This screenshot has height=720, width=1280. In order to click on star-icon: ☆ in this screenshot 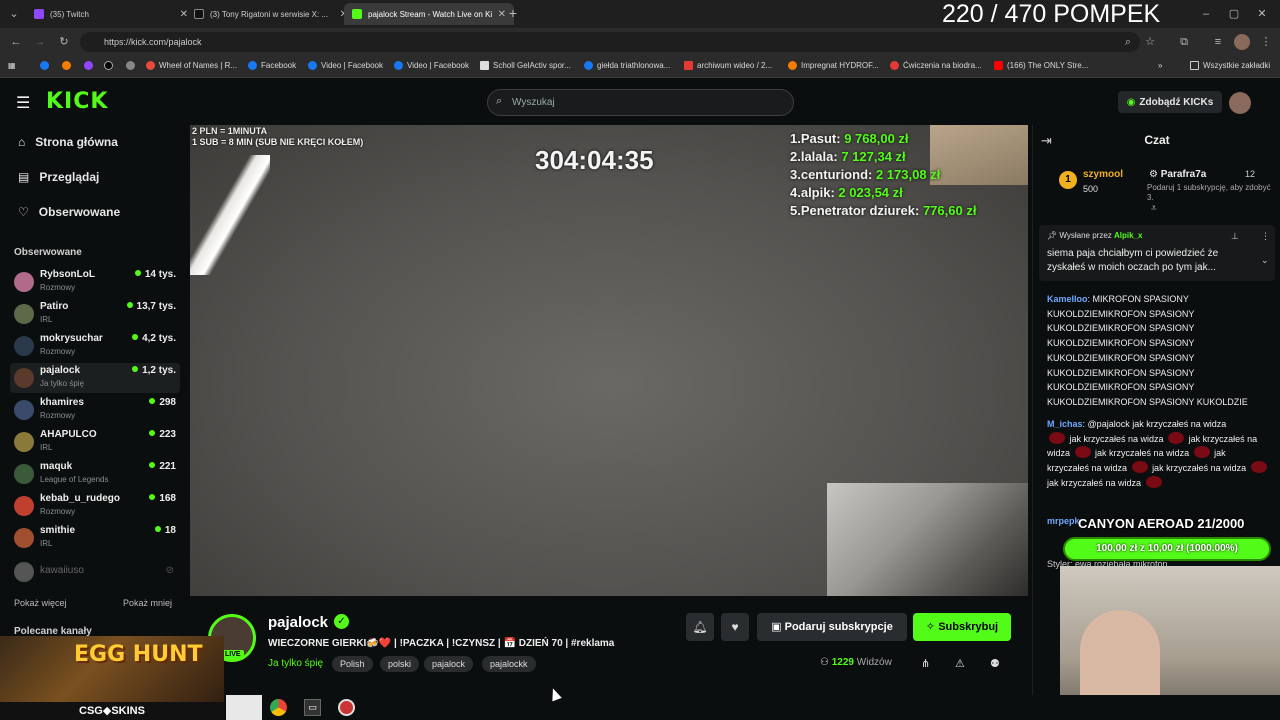, I will do `click(1150, 42)`.